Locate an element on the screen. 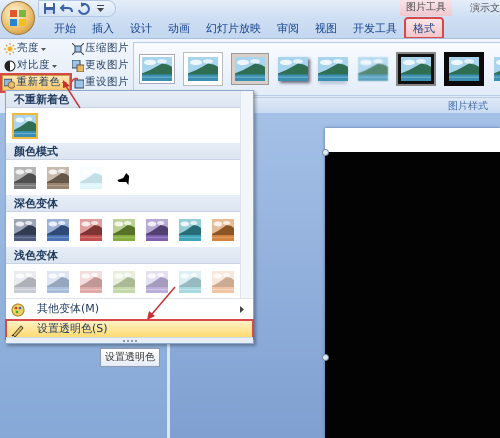 This screenshot has height=438, width=500. ribbon-tab: 视图 is located at coordinates (326, 28).